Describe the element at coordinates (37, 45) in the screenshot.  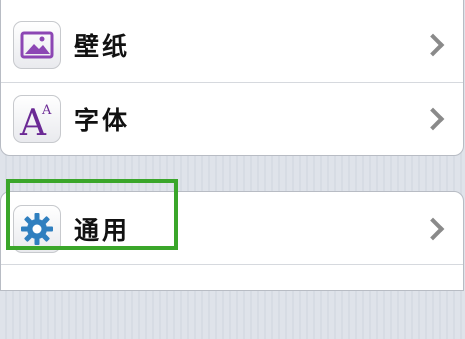
I see `wallpaper-icon` at that location.